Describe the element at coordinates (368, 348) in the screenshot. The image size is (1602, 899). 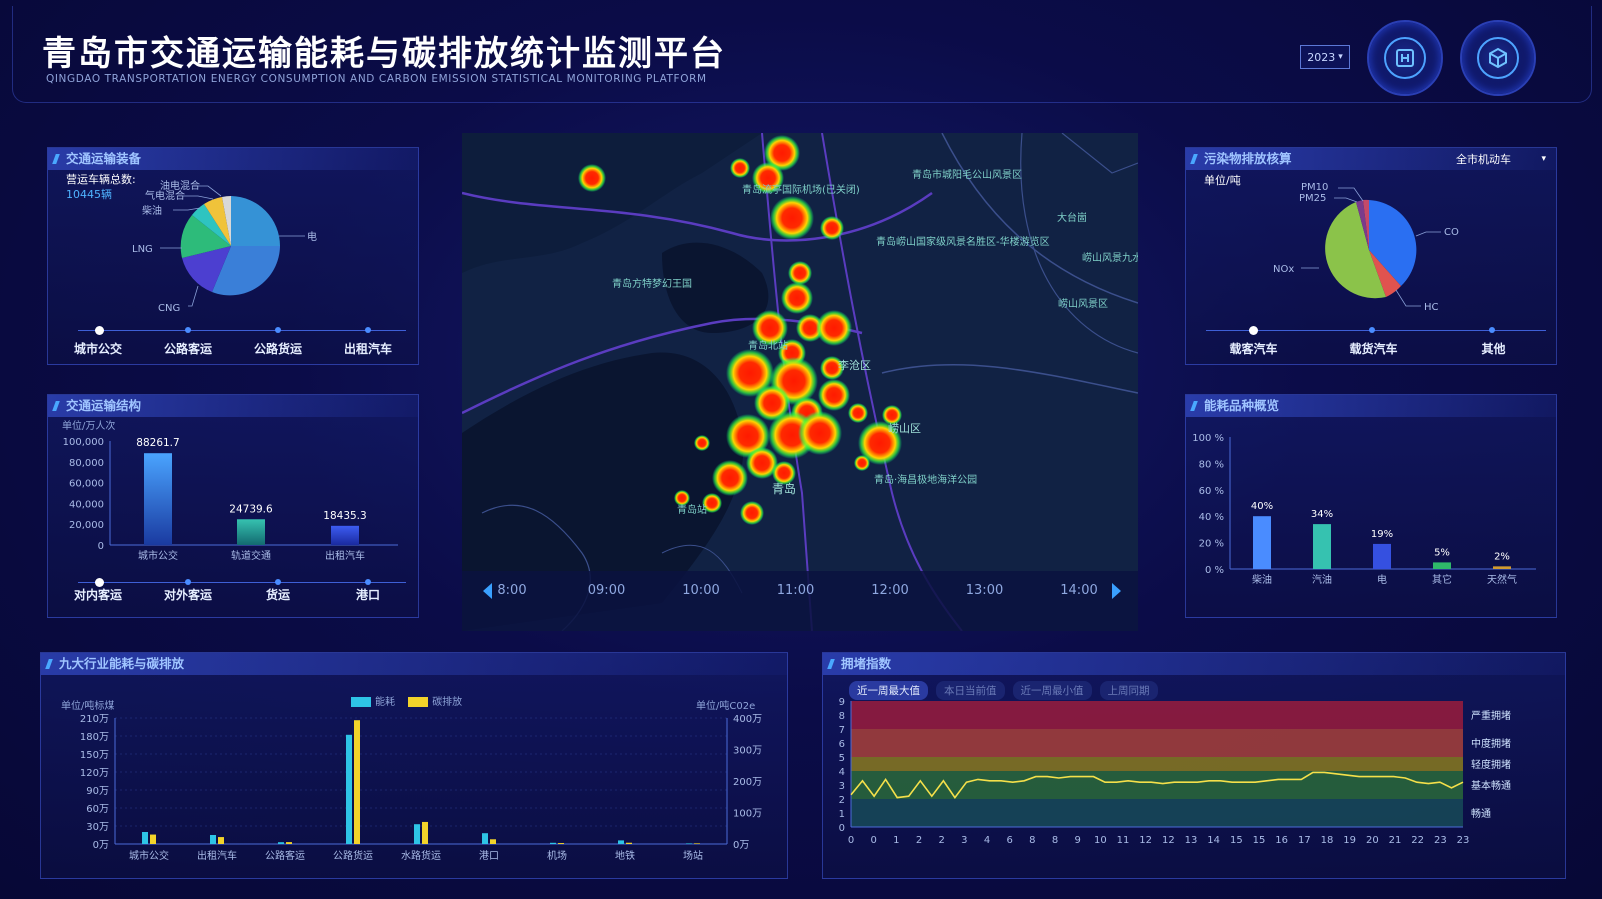
I see `tab-taxi: 出租汽车` at that location.